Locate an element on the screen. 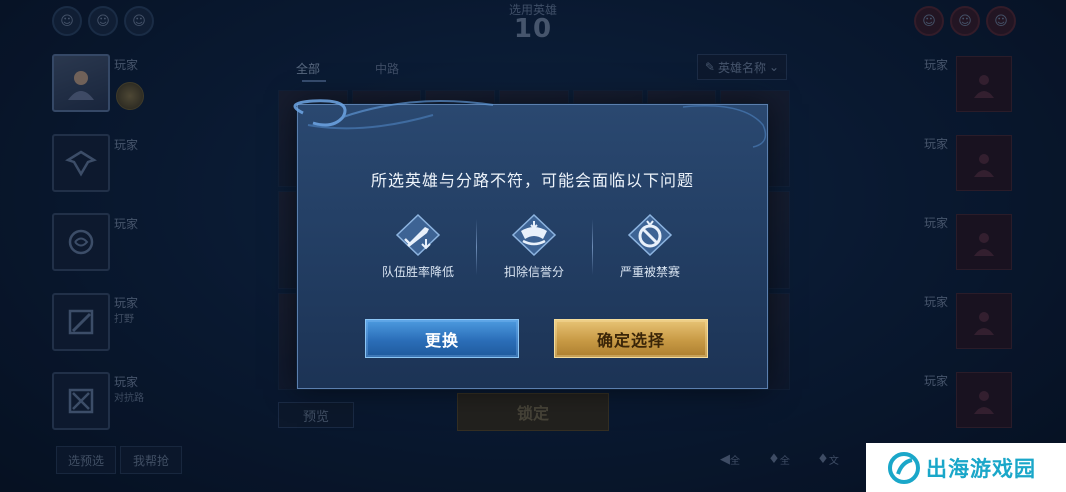 The image size is (1066, 492). penalty-label: 扣除信誉分 is located at coordinates (533, 272).